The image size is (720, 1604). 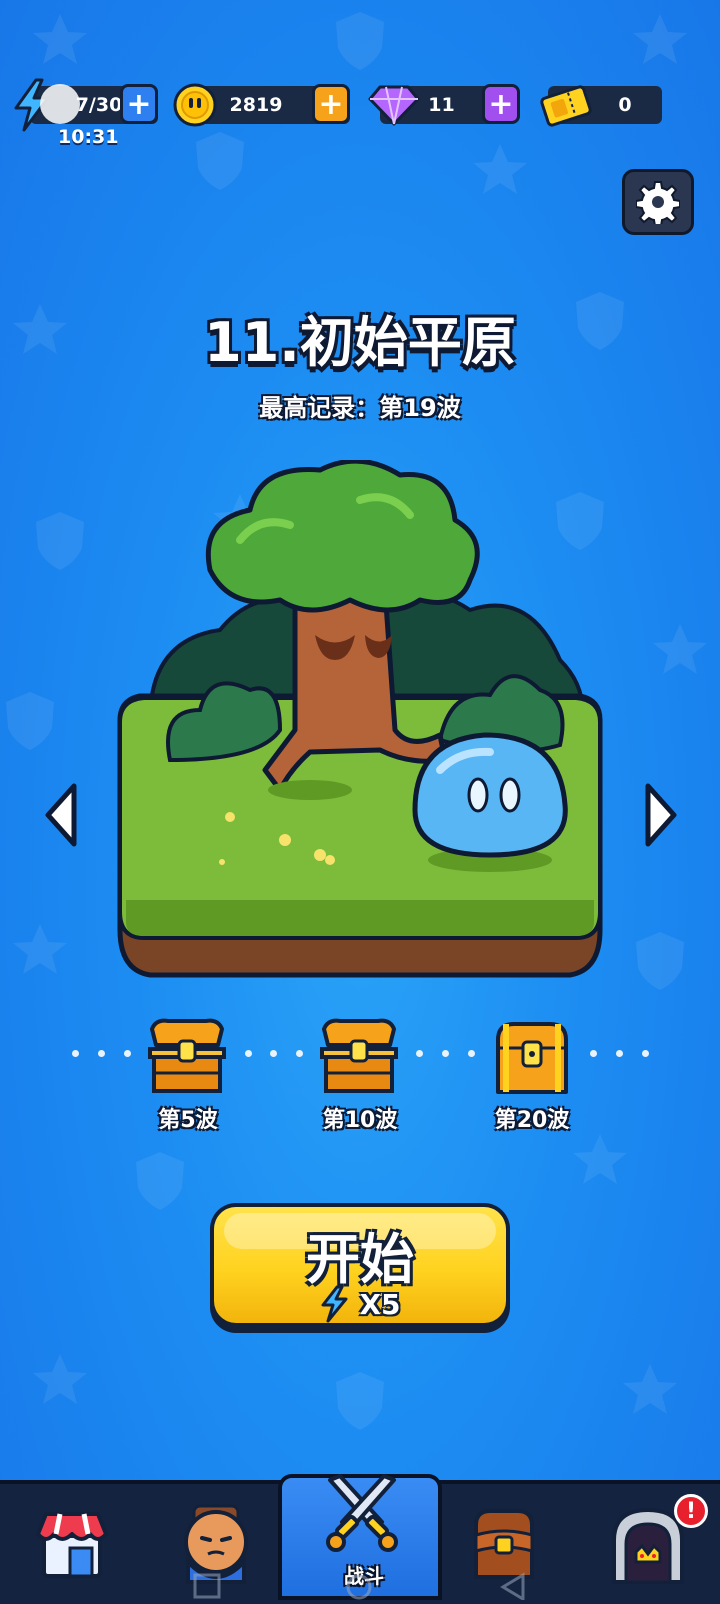 What do you see at coordinates (60, 104) in the screenshot?
I see `profile-overlay-circle` at bounding box center [60, 104].